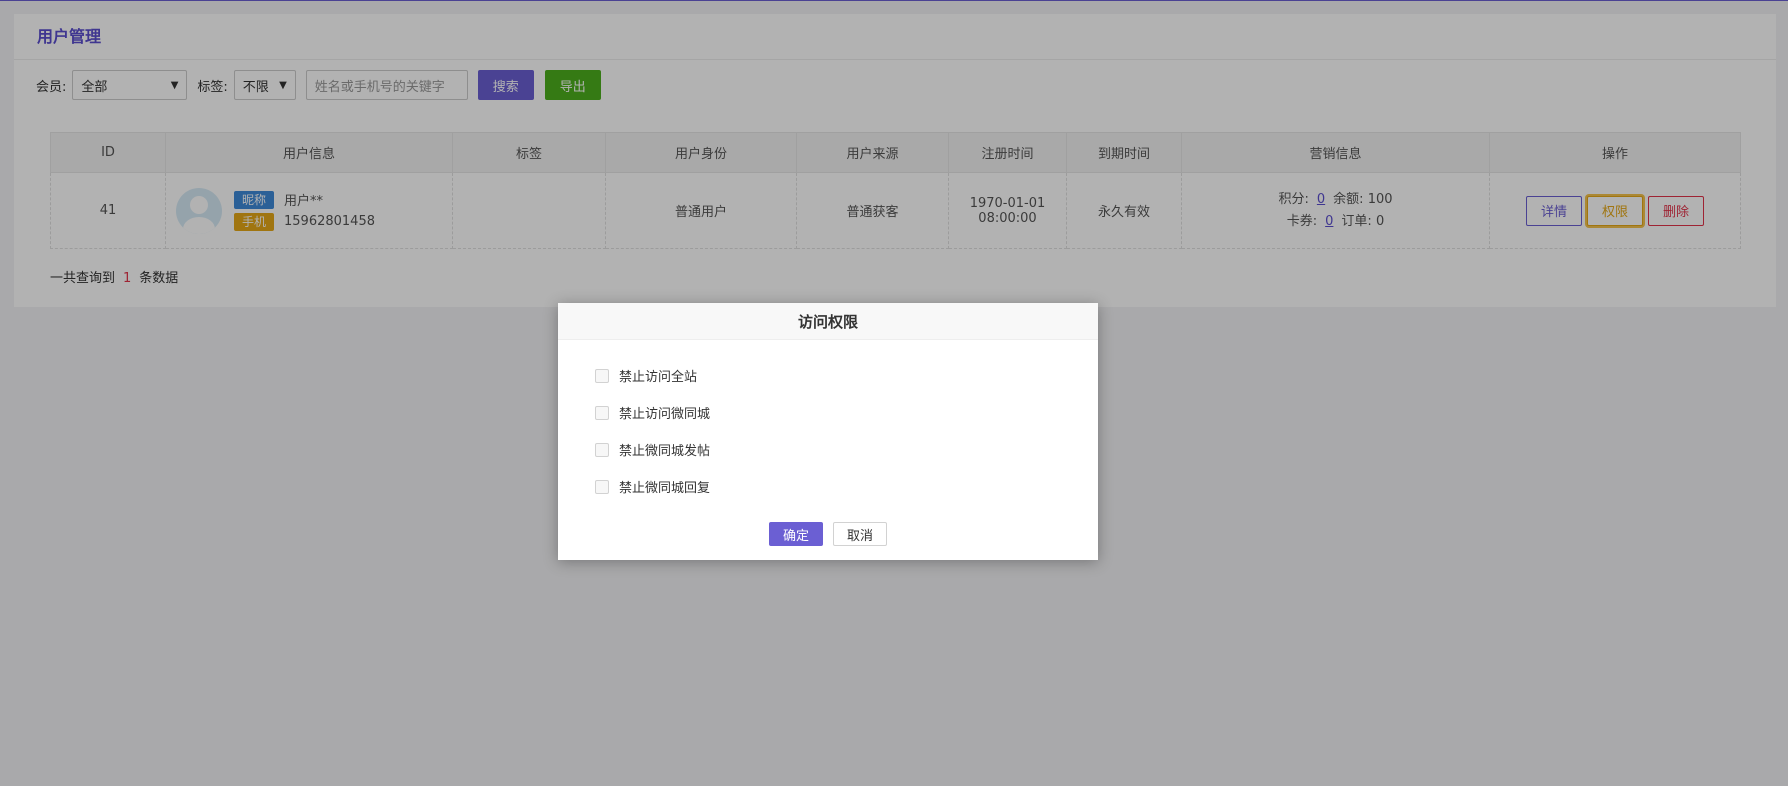 The height and width of the screenshot is (786, 1788). I want to click on option-label: 禁止访问微同城, so click(665, 414).